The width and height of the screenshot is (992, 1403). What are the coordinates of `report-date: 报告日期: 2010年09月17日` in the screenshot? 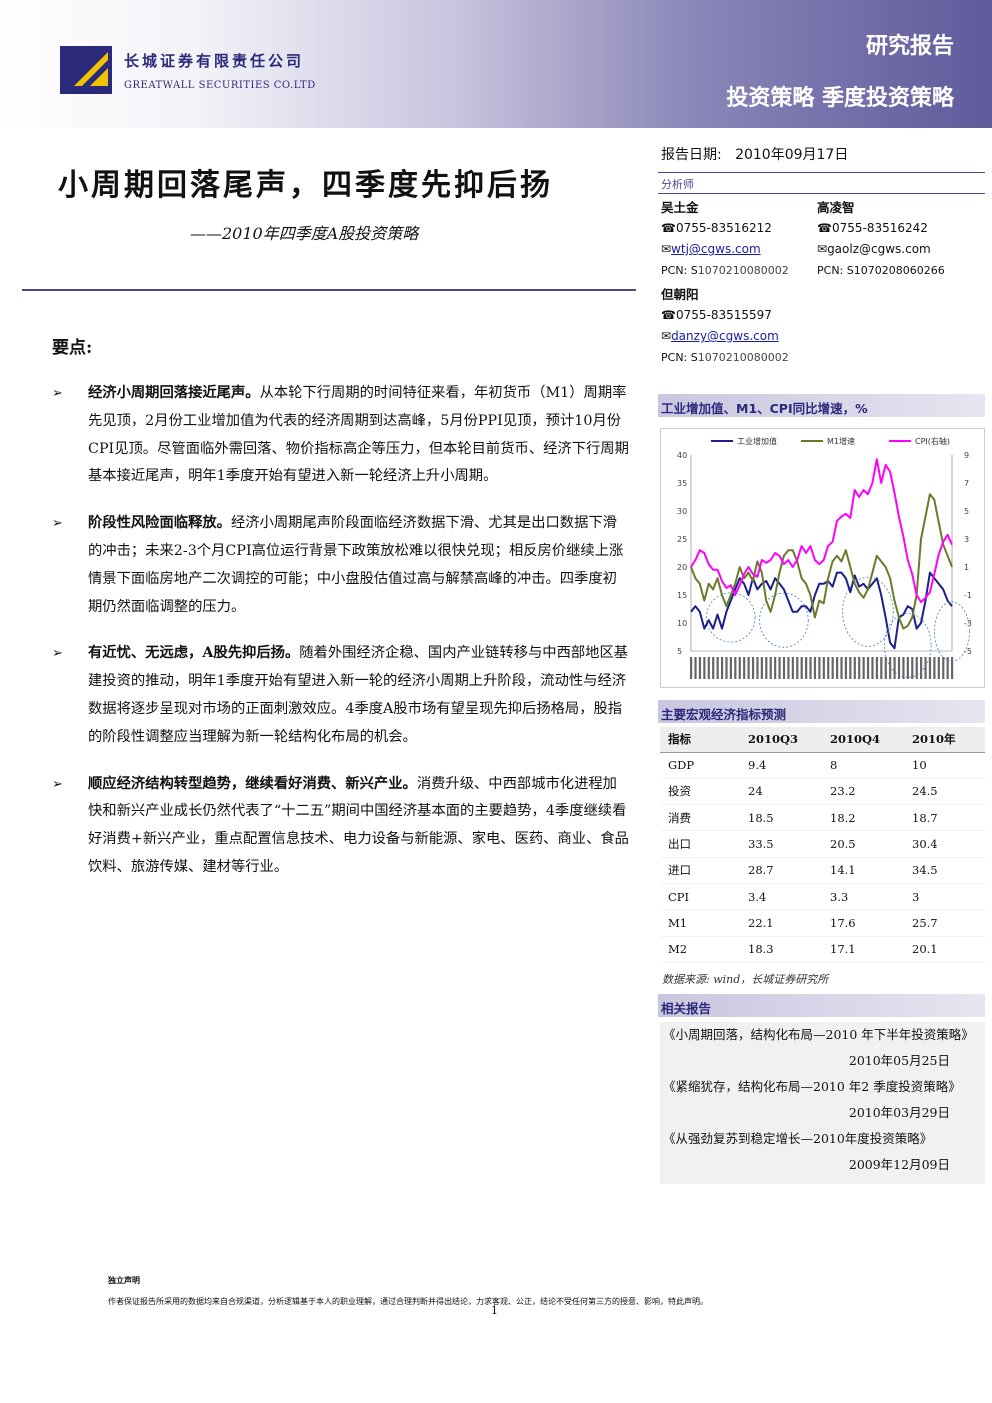 It's located at (754, 154).